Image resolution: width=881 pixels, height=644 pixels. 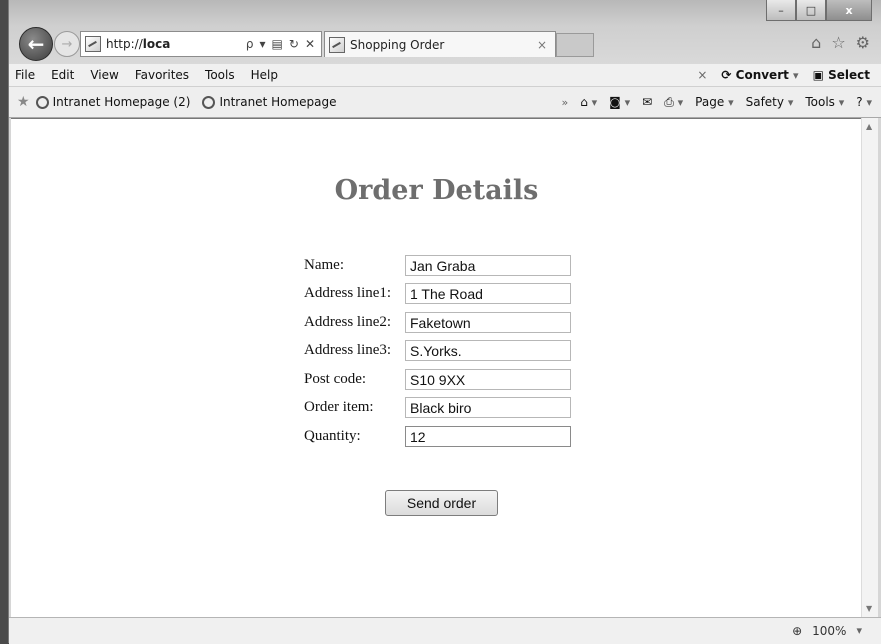 I want to click on status-bar: ⊕ 100% ▾, so click(x=445, y=630).